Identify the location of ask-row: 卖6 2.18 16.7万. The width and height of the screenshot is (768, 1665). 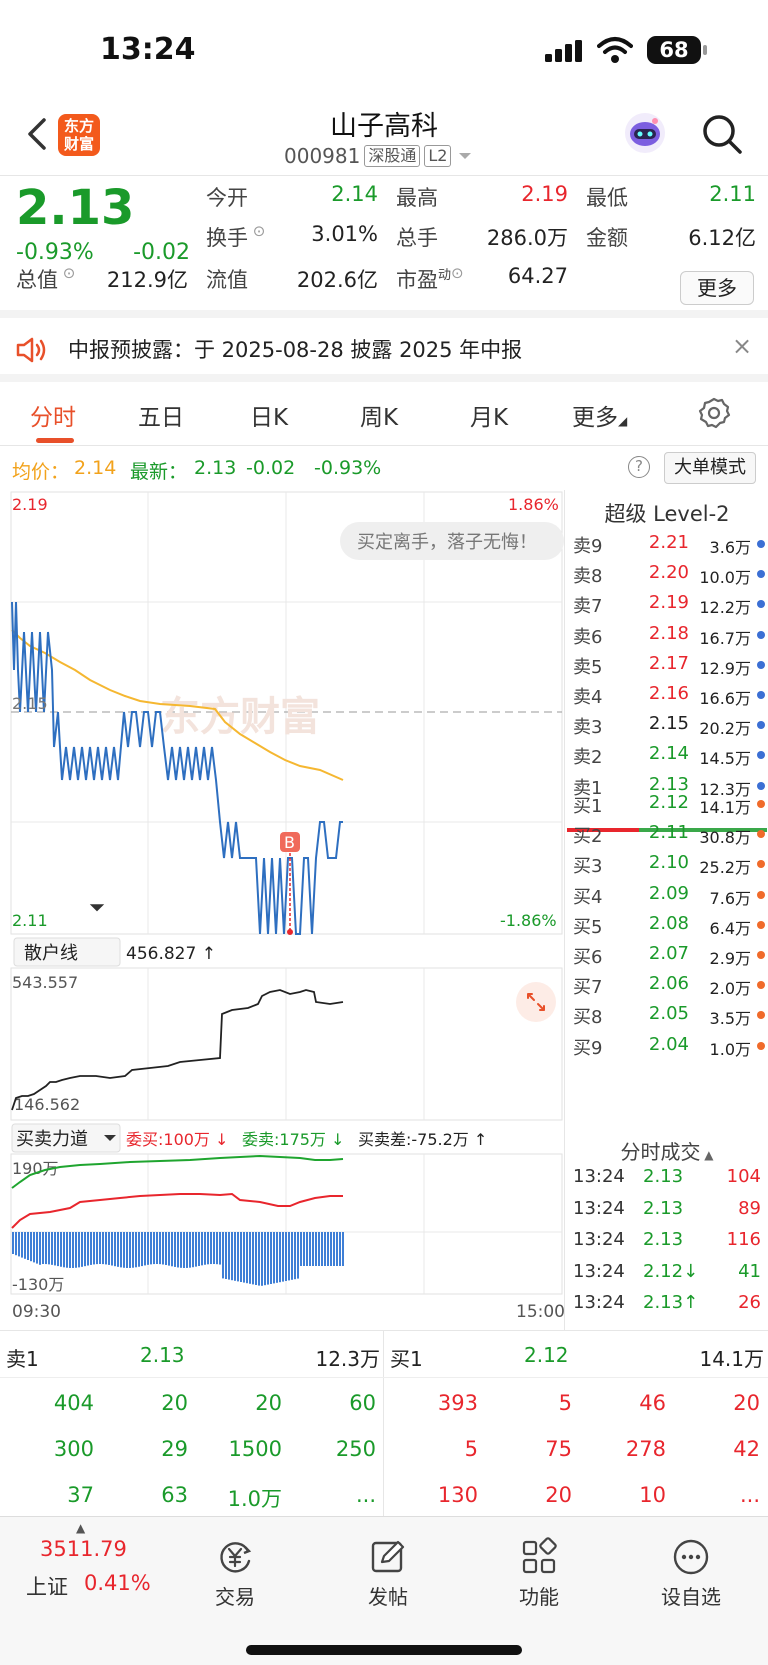
(669, 635).